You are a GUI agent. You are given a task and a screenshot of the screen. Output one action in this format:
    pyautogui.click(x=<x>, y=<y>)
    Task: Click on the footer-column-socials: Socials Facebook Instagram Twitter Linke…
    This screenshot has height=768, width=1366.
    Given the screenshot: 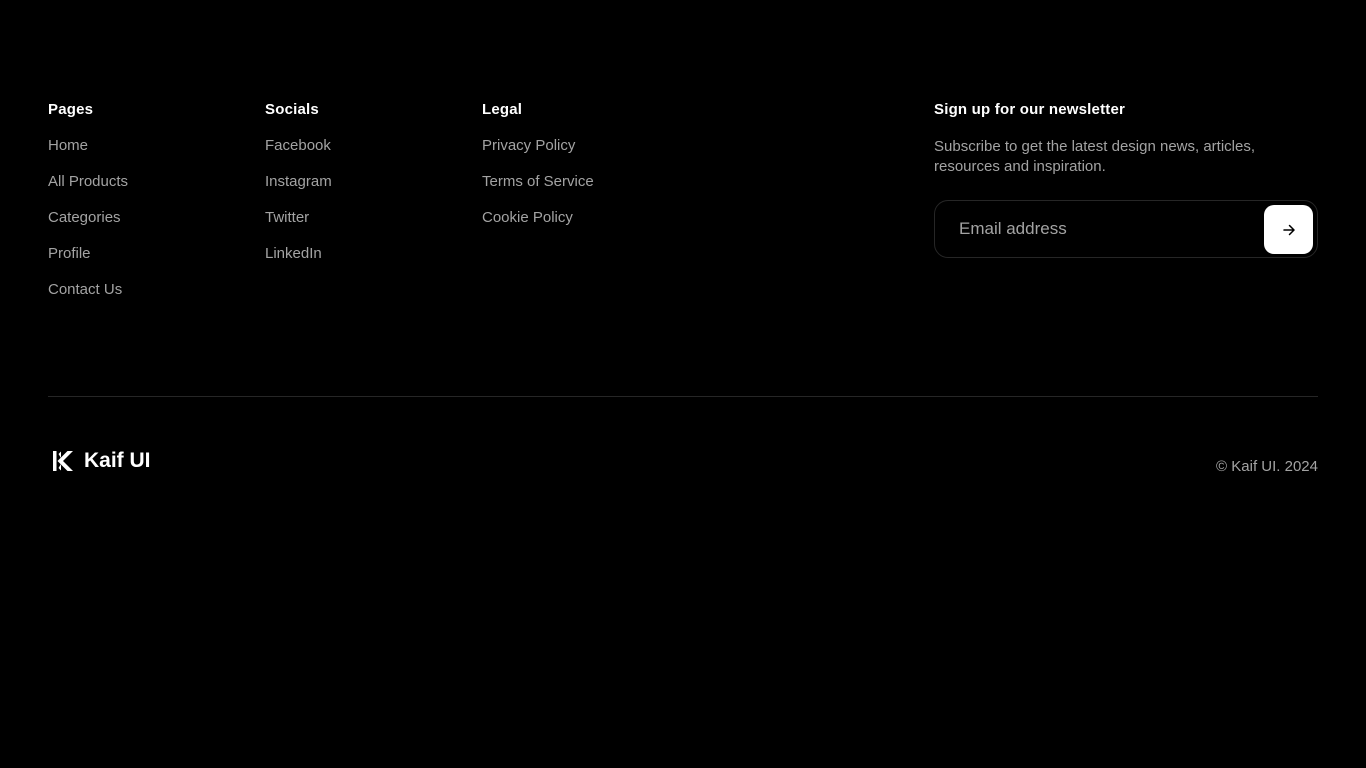 What is the action you would take?
    pyautogui.click(x=298, y=191)
    